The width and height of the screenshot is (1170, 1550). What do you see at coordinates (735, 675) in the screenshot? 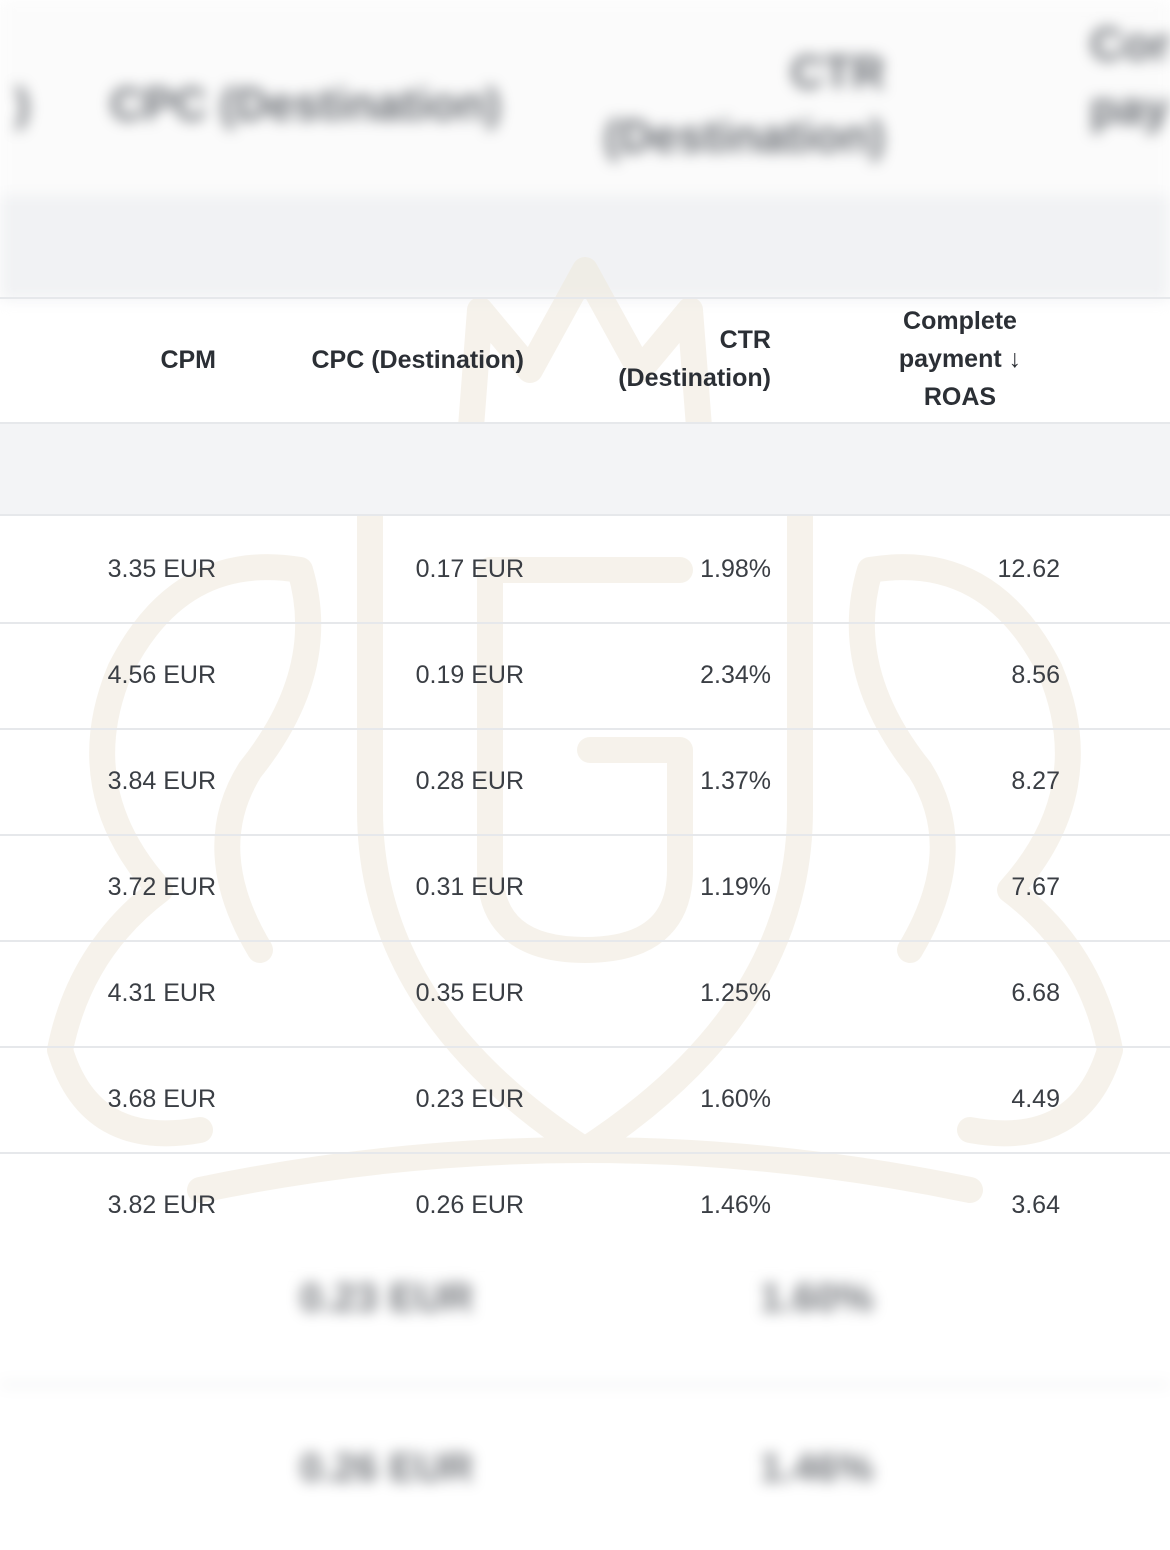
I see `cell-ctr: 2.34%` at bounding box center [735, 675].